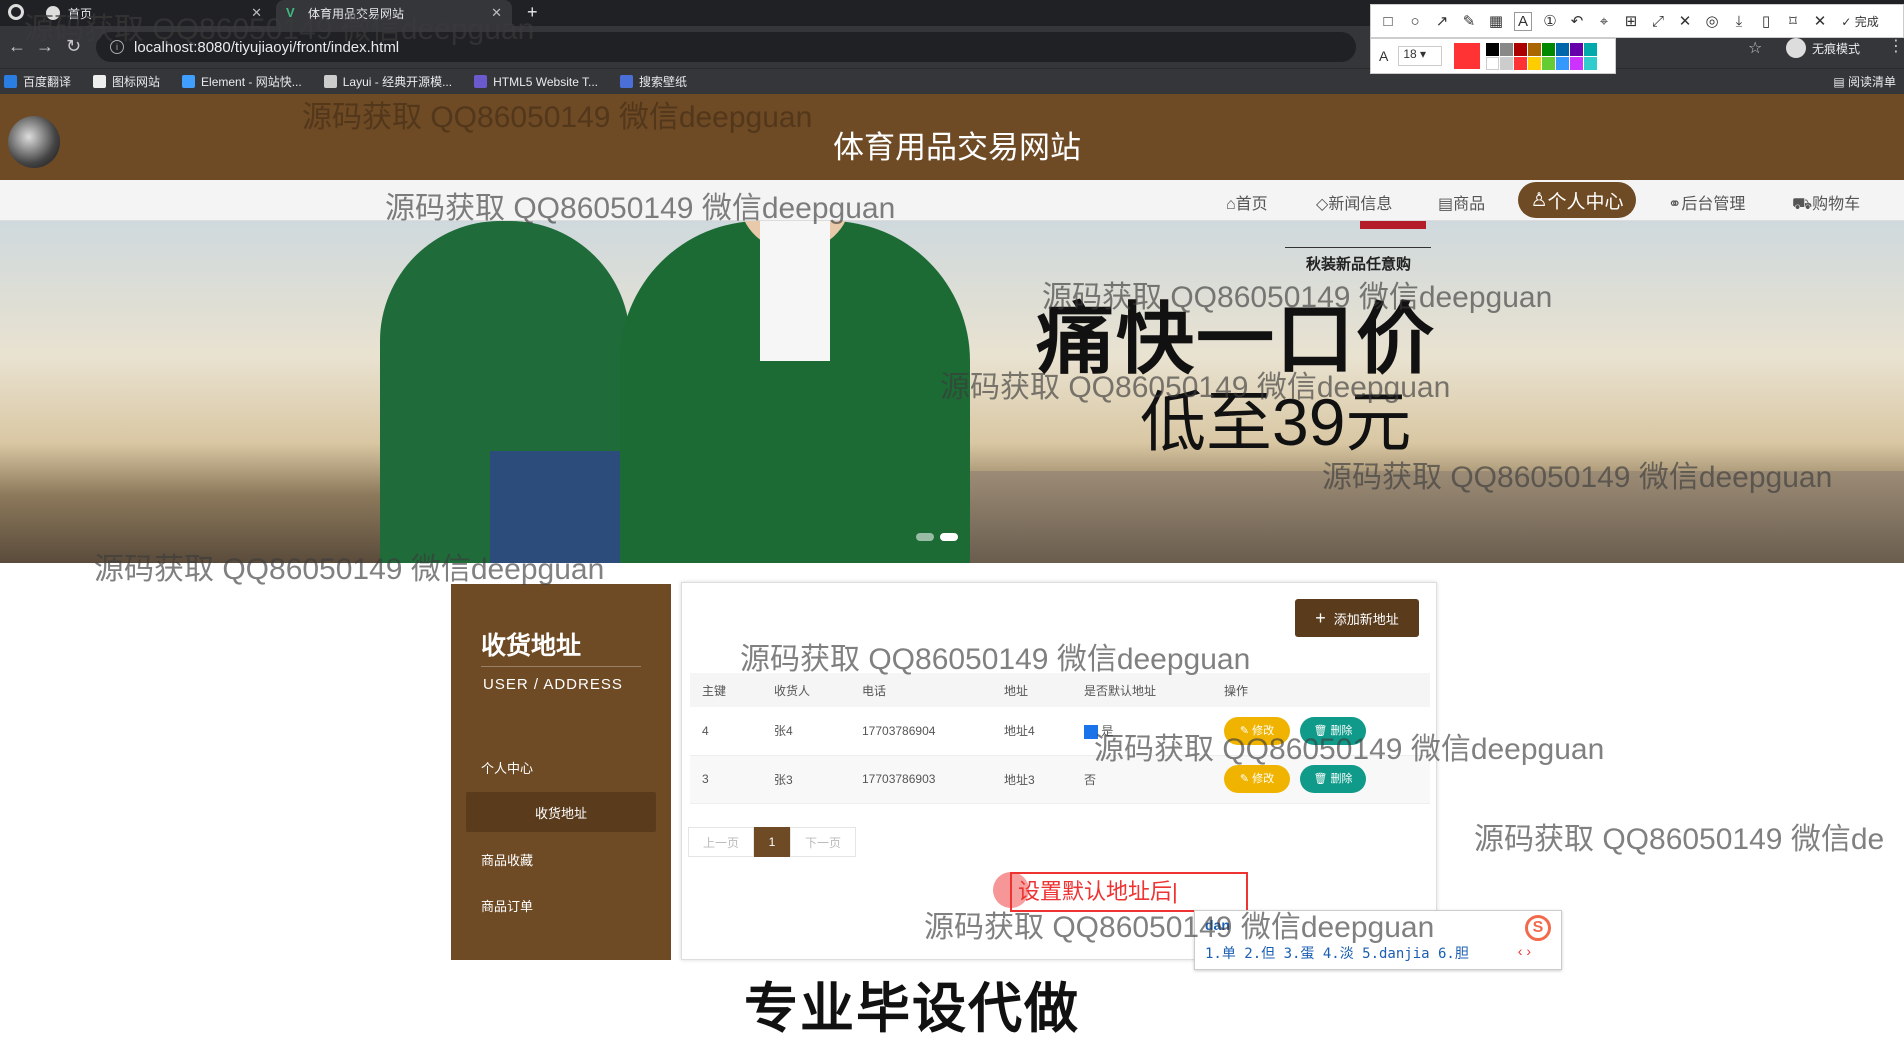  Describe the element at coordinates (795, 392) in the screenshot. I see `banner-model-right` at that location.